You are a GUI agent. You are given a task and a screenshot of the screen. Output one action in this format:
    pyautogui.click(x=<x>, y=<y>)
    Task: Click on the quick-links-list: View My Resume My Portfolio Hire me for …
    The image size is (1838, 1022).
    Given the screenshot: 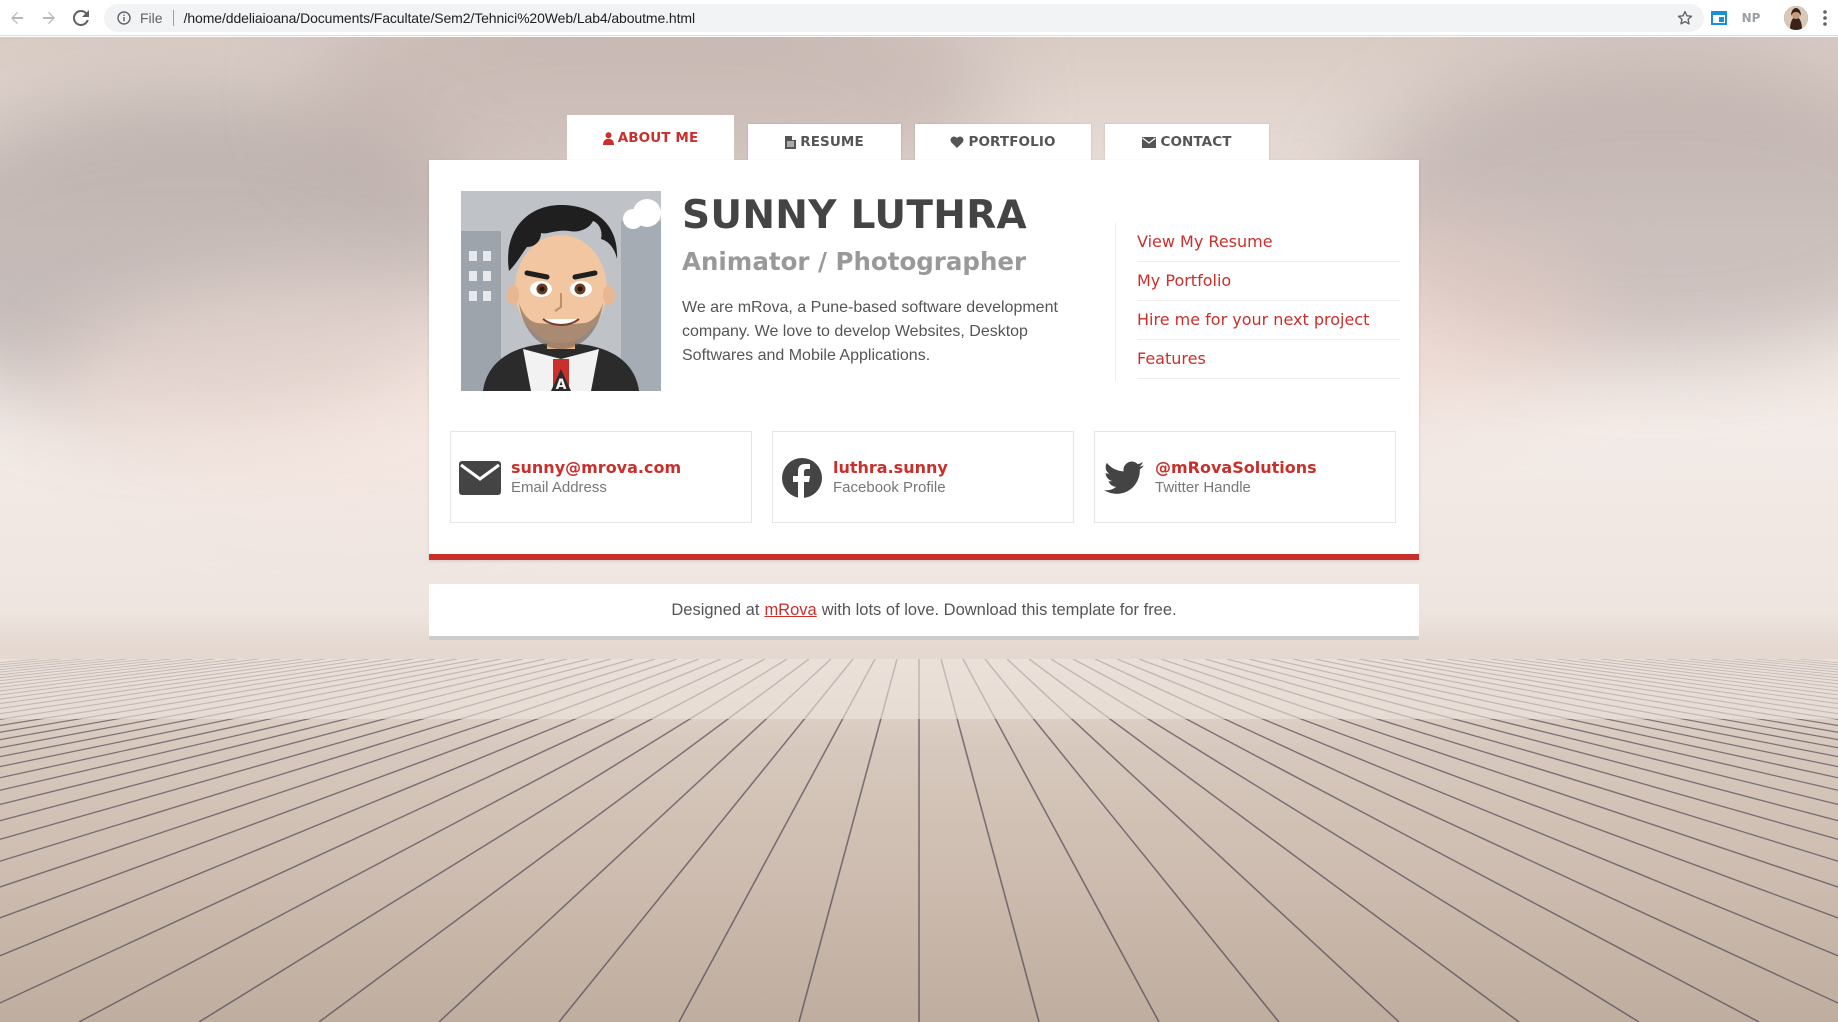 What is the action you would take?
    pyautogui.click(x=1257, y=302)
    